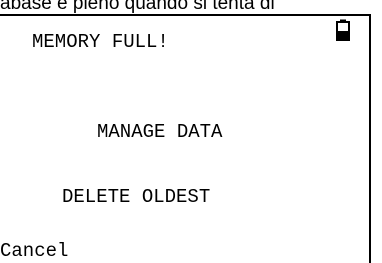 This screenshot has height=263, width=382. What do you see at coordinates (159, 132) in the screenshot?
I see `menu-option-manage-data: MANAGE DATA` at bounding box center [159, 132].